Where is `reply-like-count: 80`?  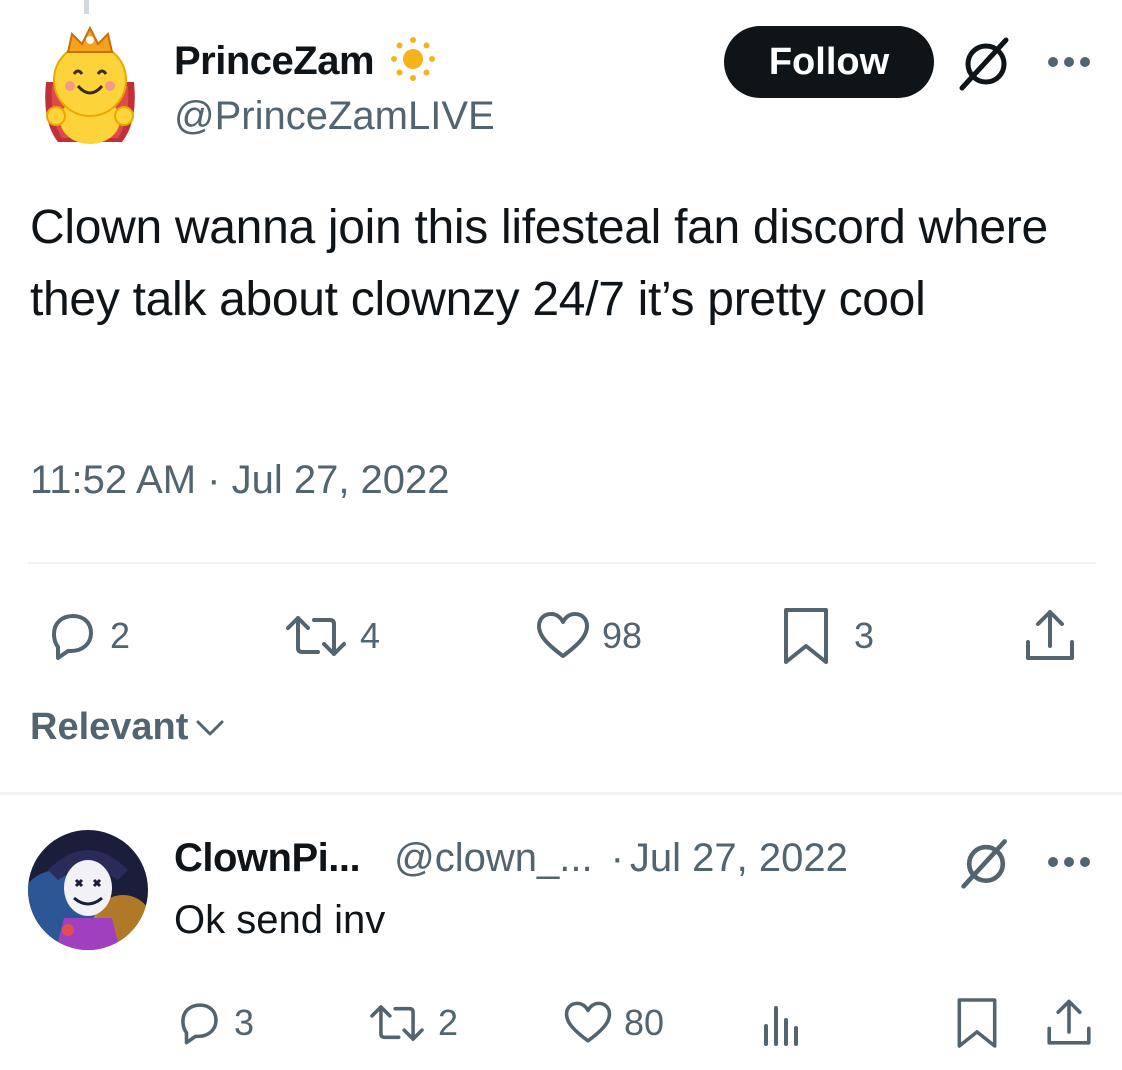
reply-like-count: 80 is located at coordinates (644, 1022).